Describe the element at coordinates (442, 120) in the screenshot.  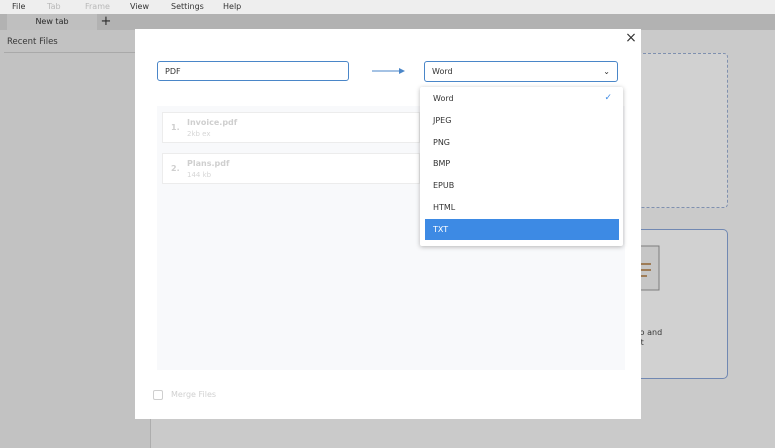
I see `option-label: JPEG` at that location.